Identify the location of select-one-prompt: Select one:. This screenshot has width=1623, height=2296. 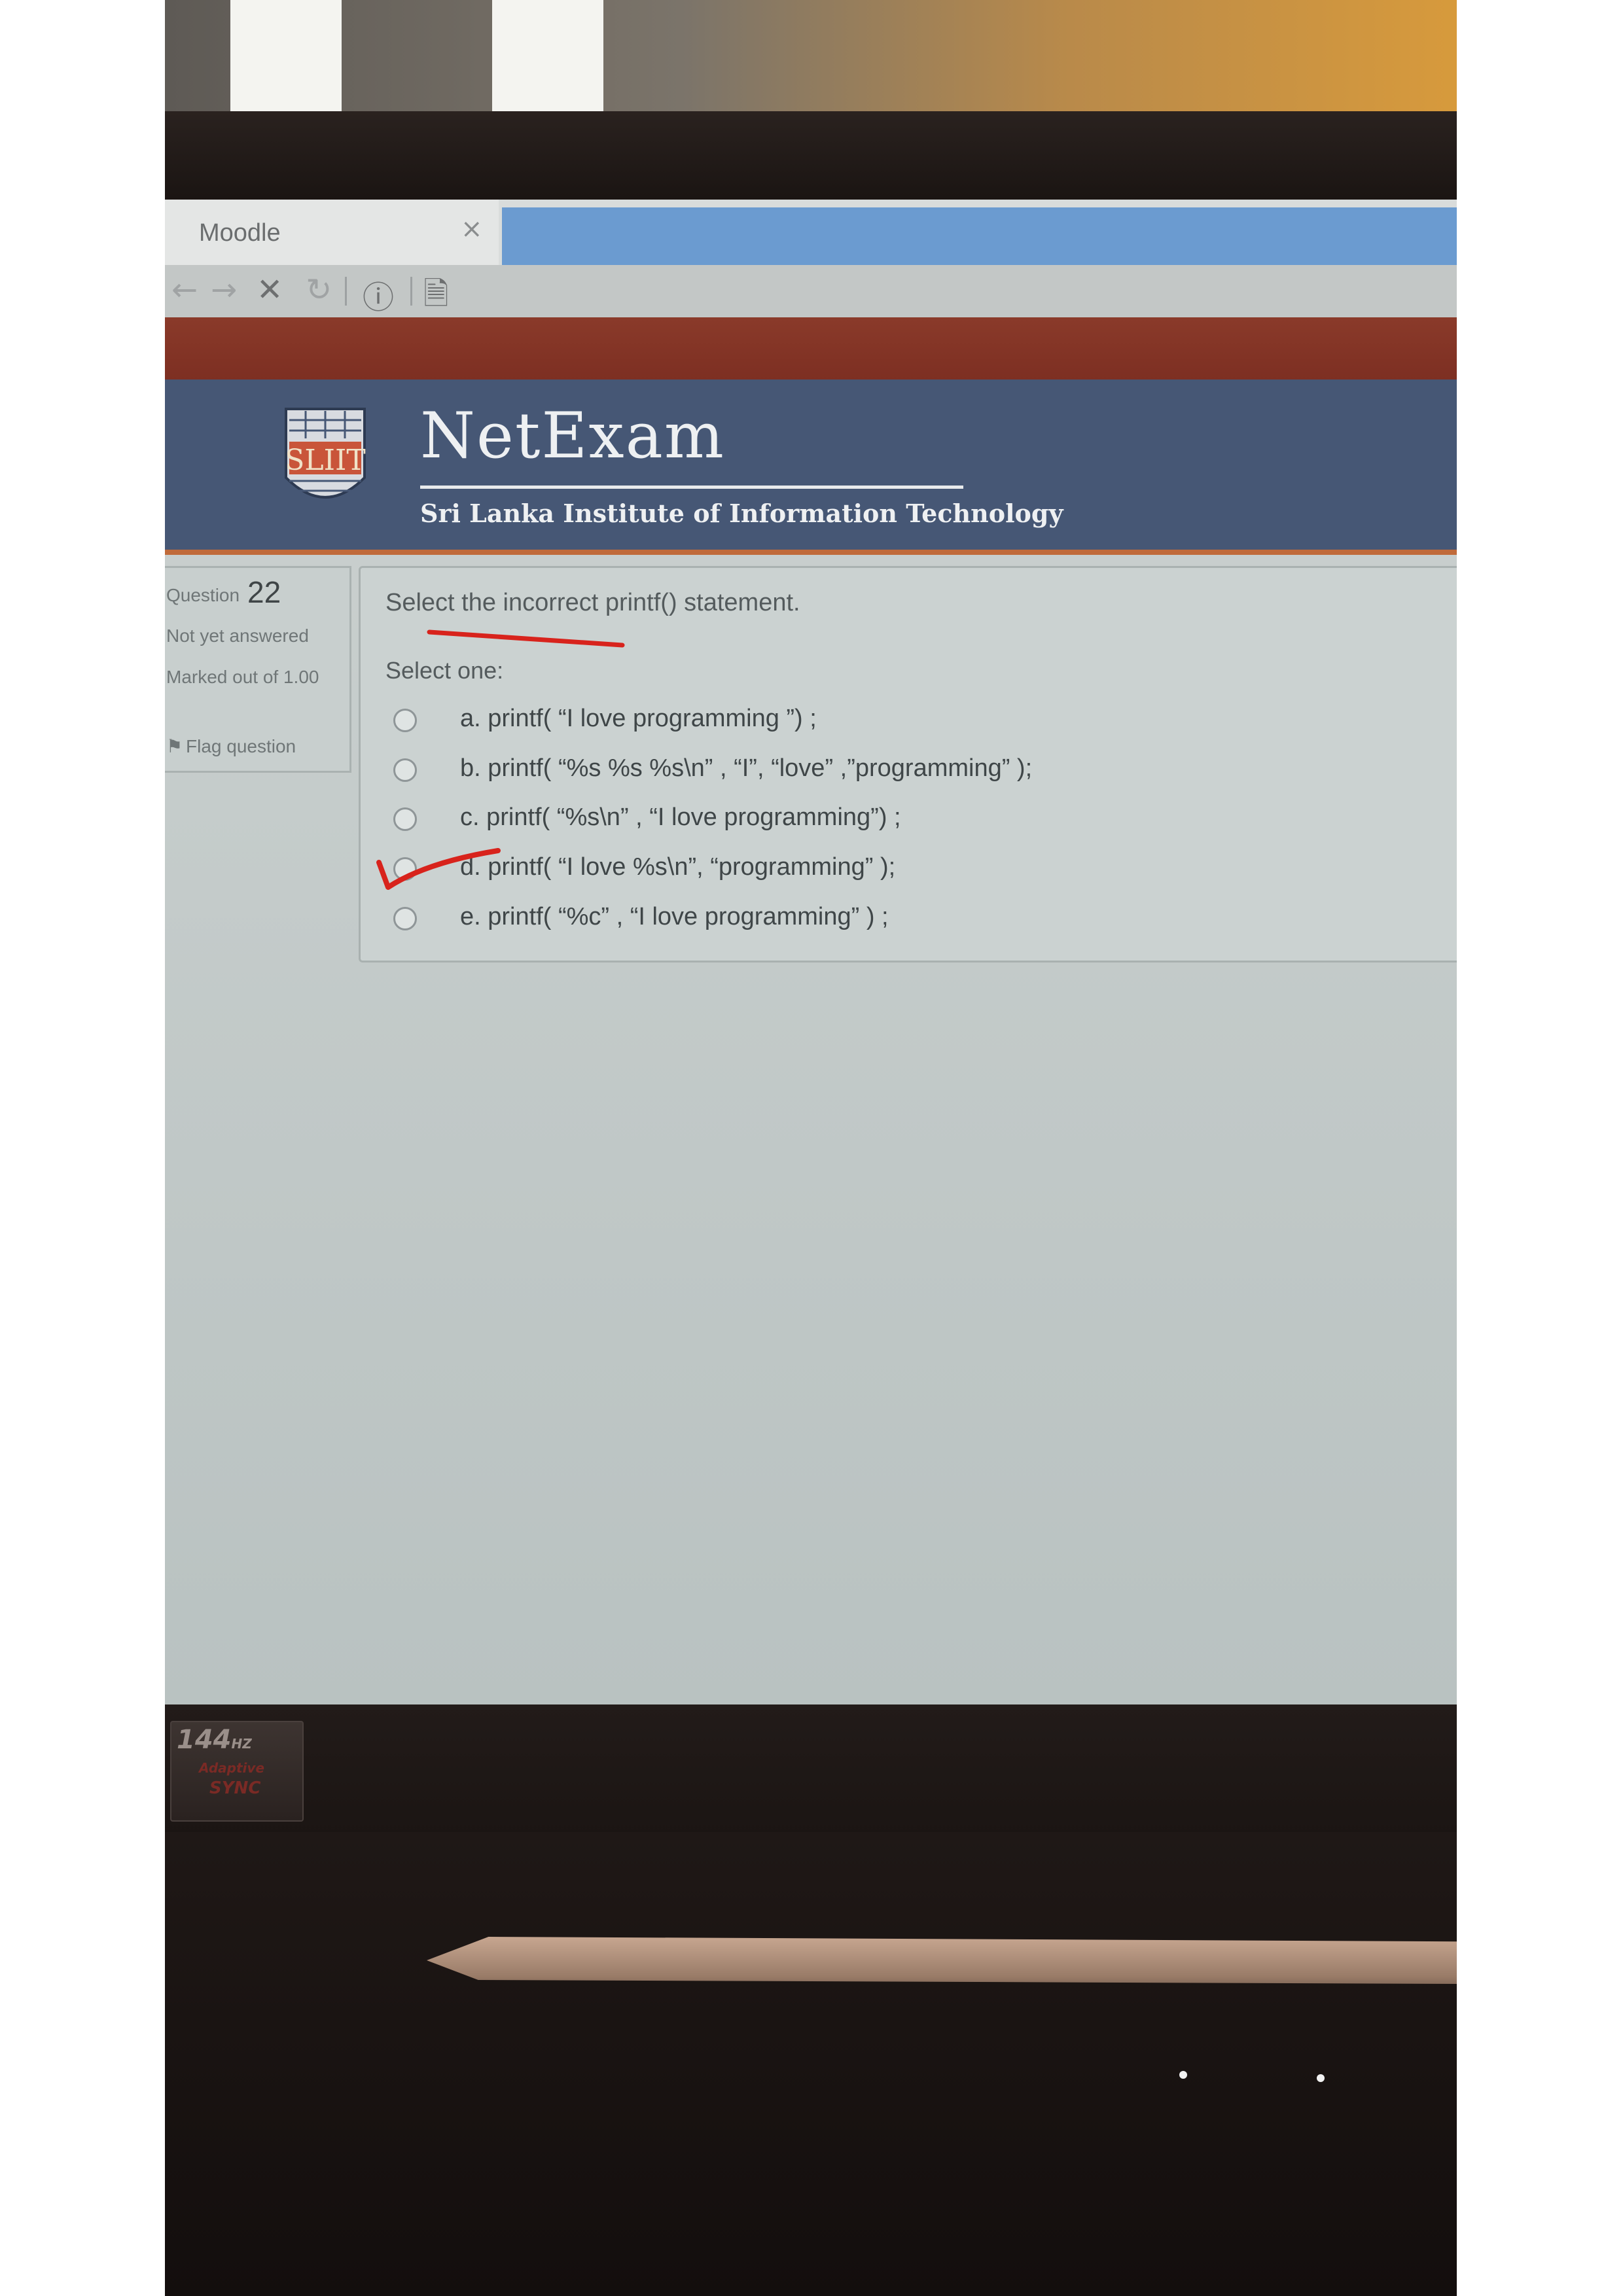
(445, 670).